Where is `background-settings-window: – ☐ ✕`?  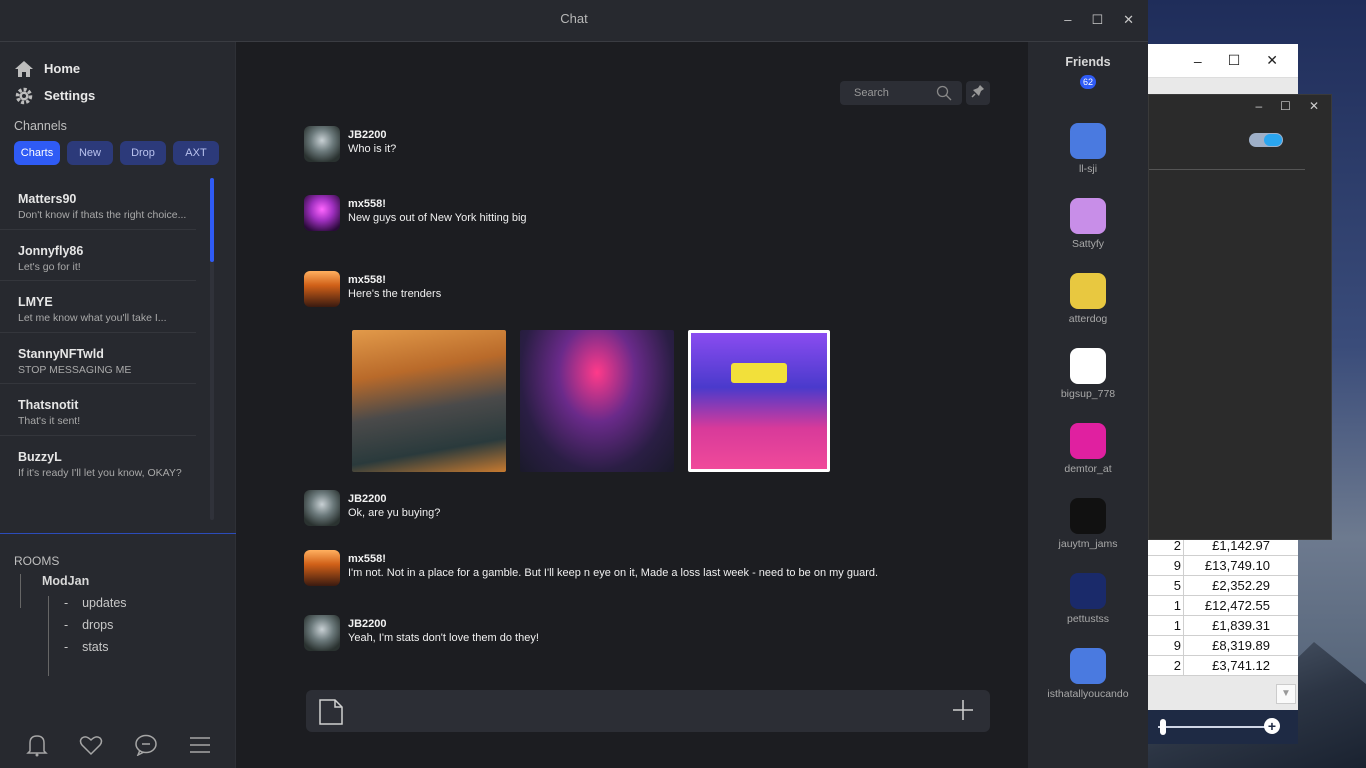 background-settings-window: – ☐ ✕ is located at coordinates (1240, 317).